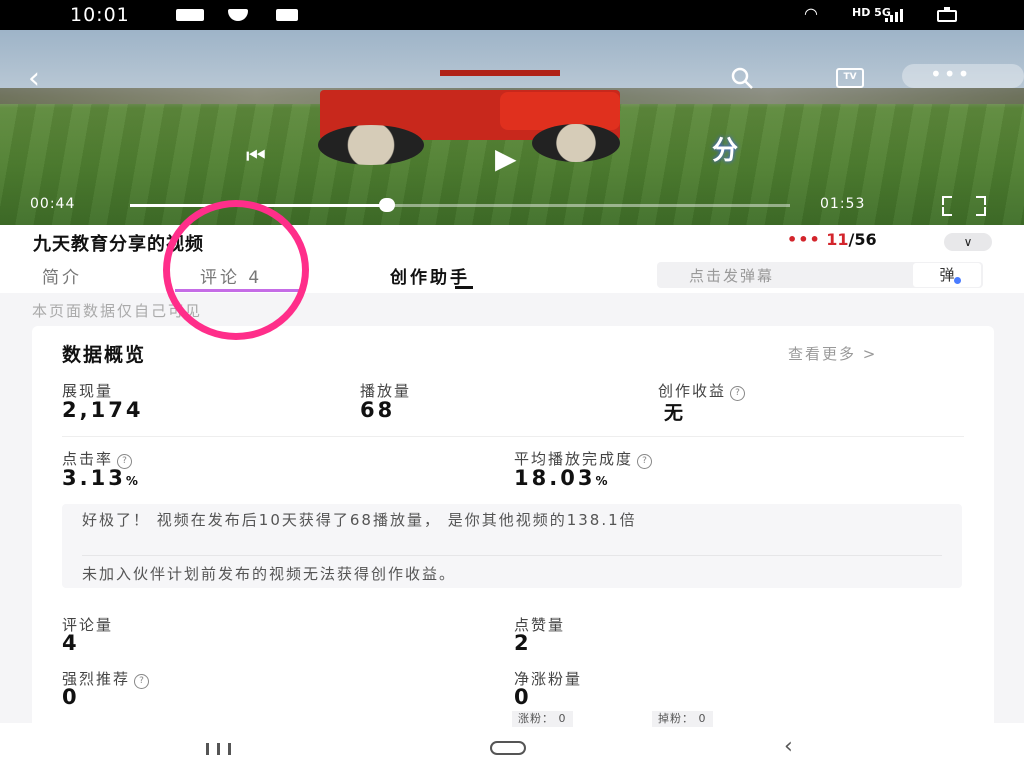 This screenshot has height=768, width=1024. What do you see at coordinates (62, 275) in the screenshot?
I see `tab-intro: 简介` at bounding box center [62, 275].